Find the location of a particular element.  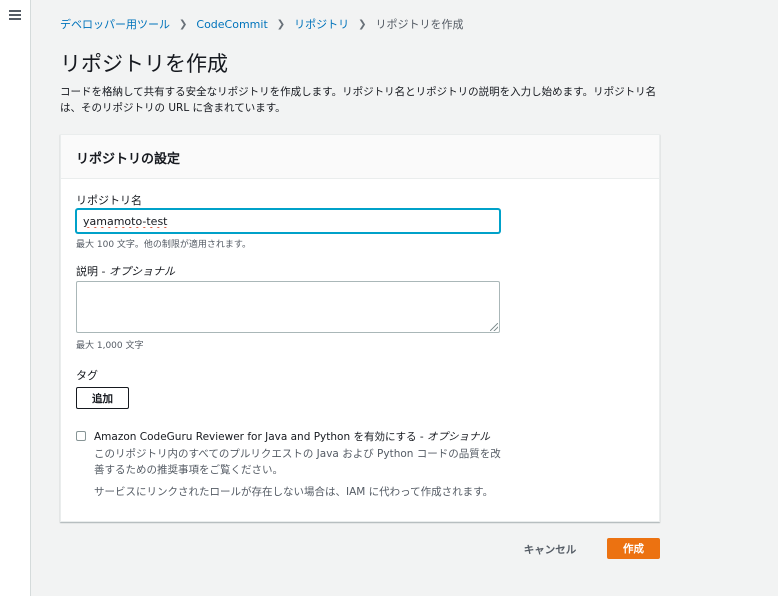

repo-name-input is located at coordinates (288, 221).